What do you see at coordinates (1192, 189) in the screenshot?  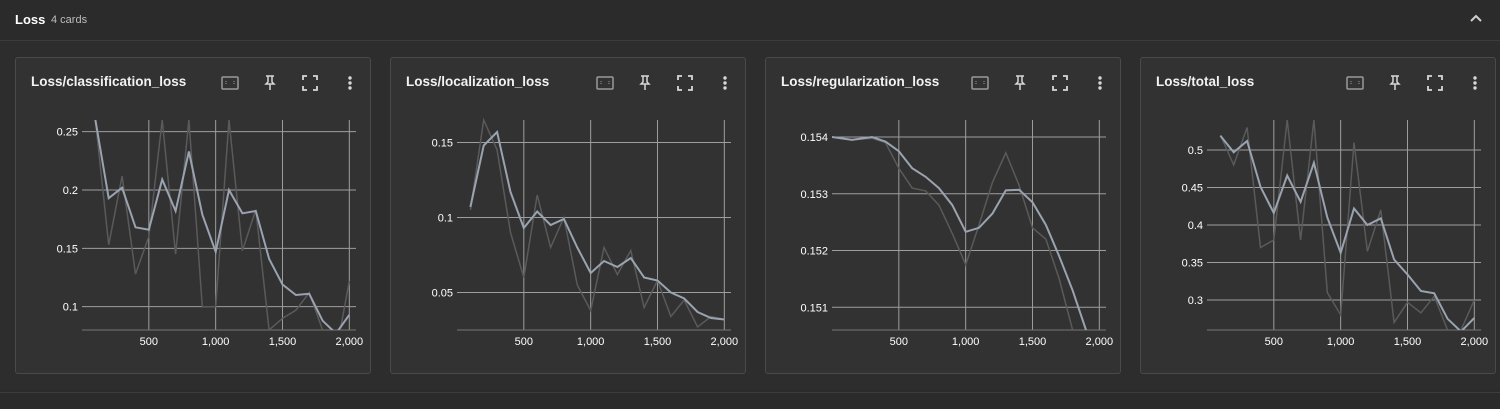 I see `y-tick-label: 0.45` at bounding box center [1192, 189].